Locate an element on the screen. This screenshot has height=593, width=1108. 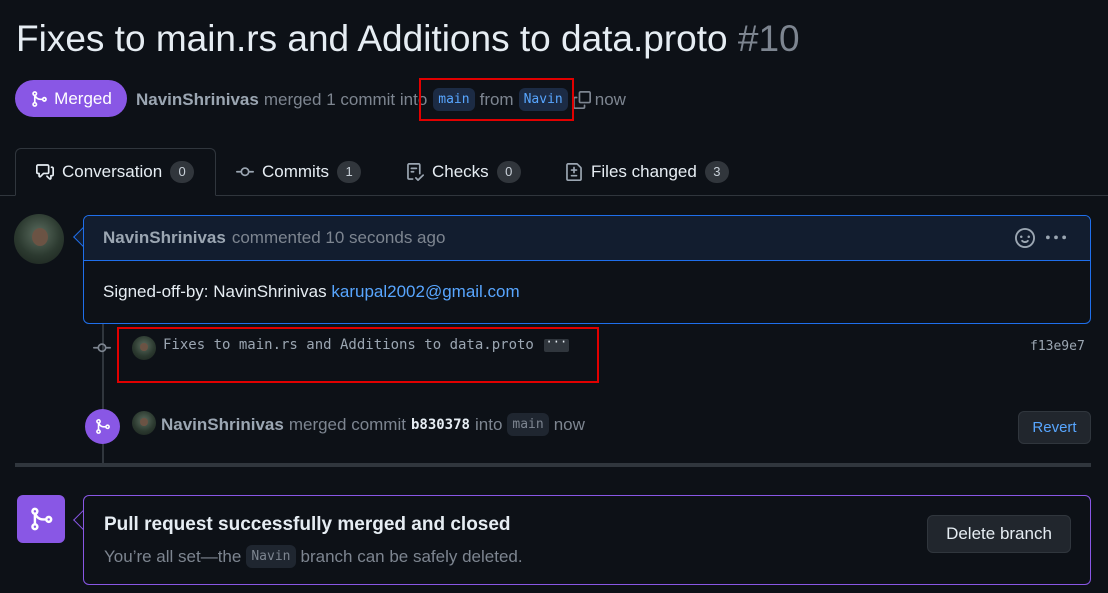
tab-files-changed: Files changed 3 is located at coordinates (647, 172).